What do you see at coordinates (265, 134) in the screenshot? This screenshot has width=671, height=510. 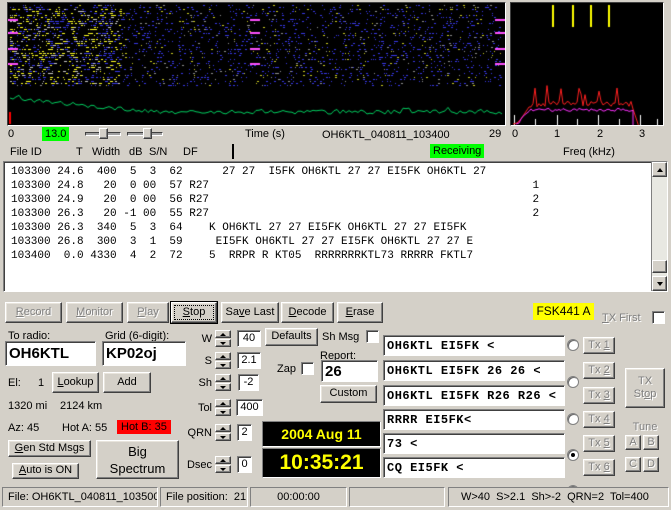 I see `time-axis-label: Time (s)` at bounding box center [265, 134].